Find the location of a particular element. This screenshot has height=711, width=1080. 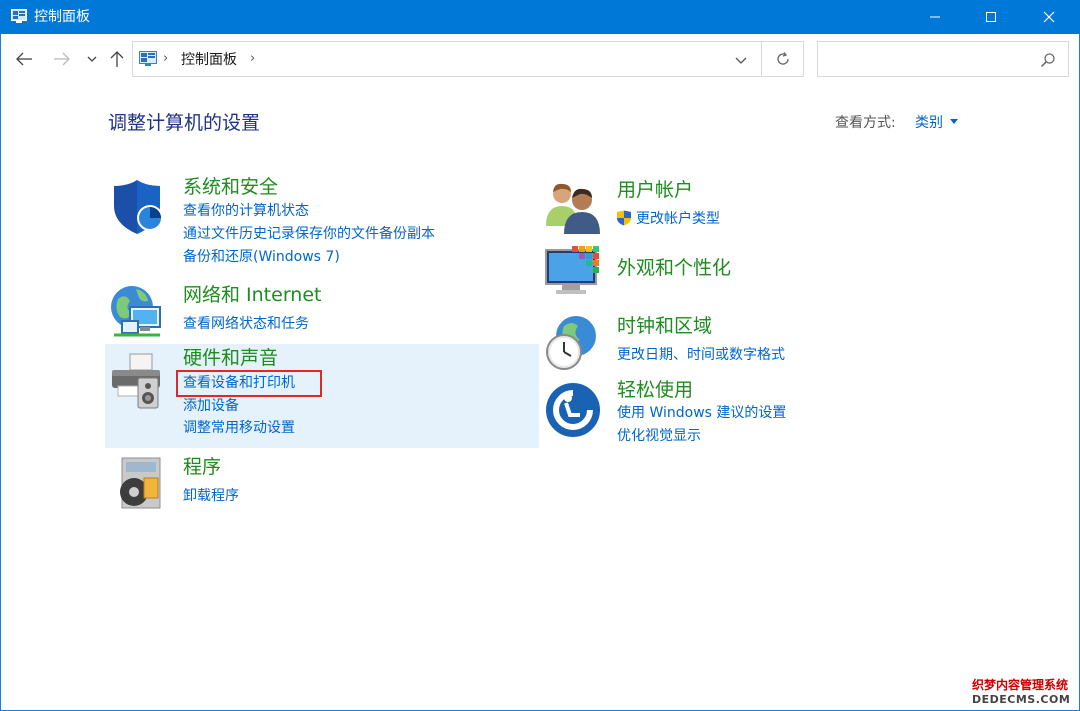

maximize-icon is located at coordinates (991, 17).